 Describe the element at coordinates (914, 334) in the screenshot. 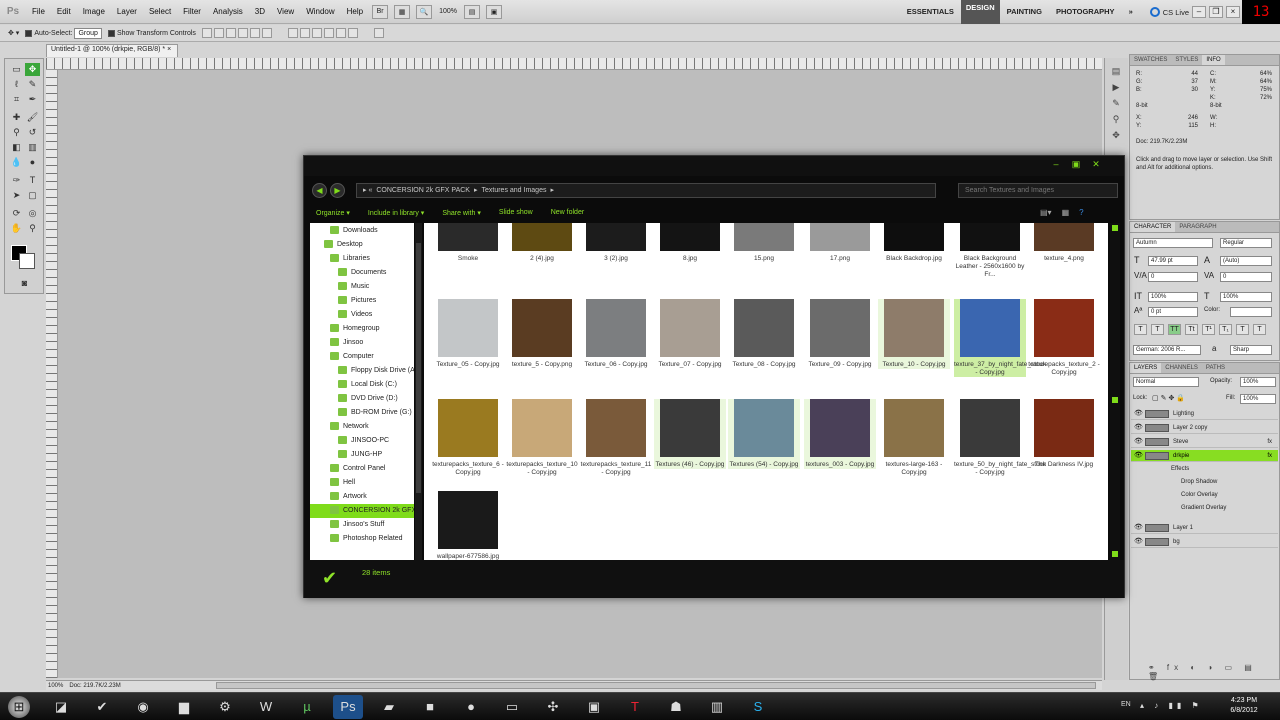

I see `file-item: Texture_10 - Copy.jpg` at that location.